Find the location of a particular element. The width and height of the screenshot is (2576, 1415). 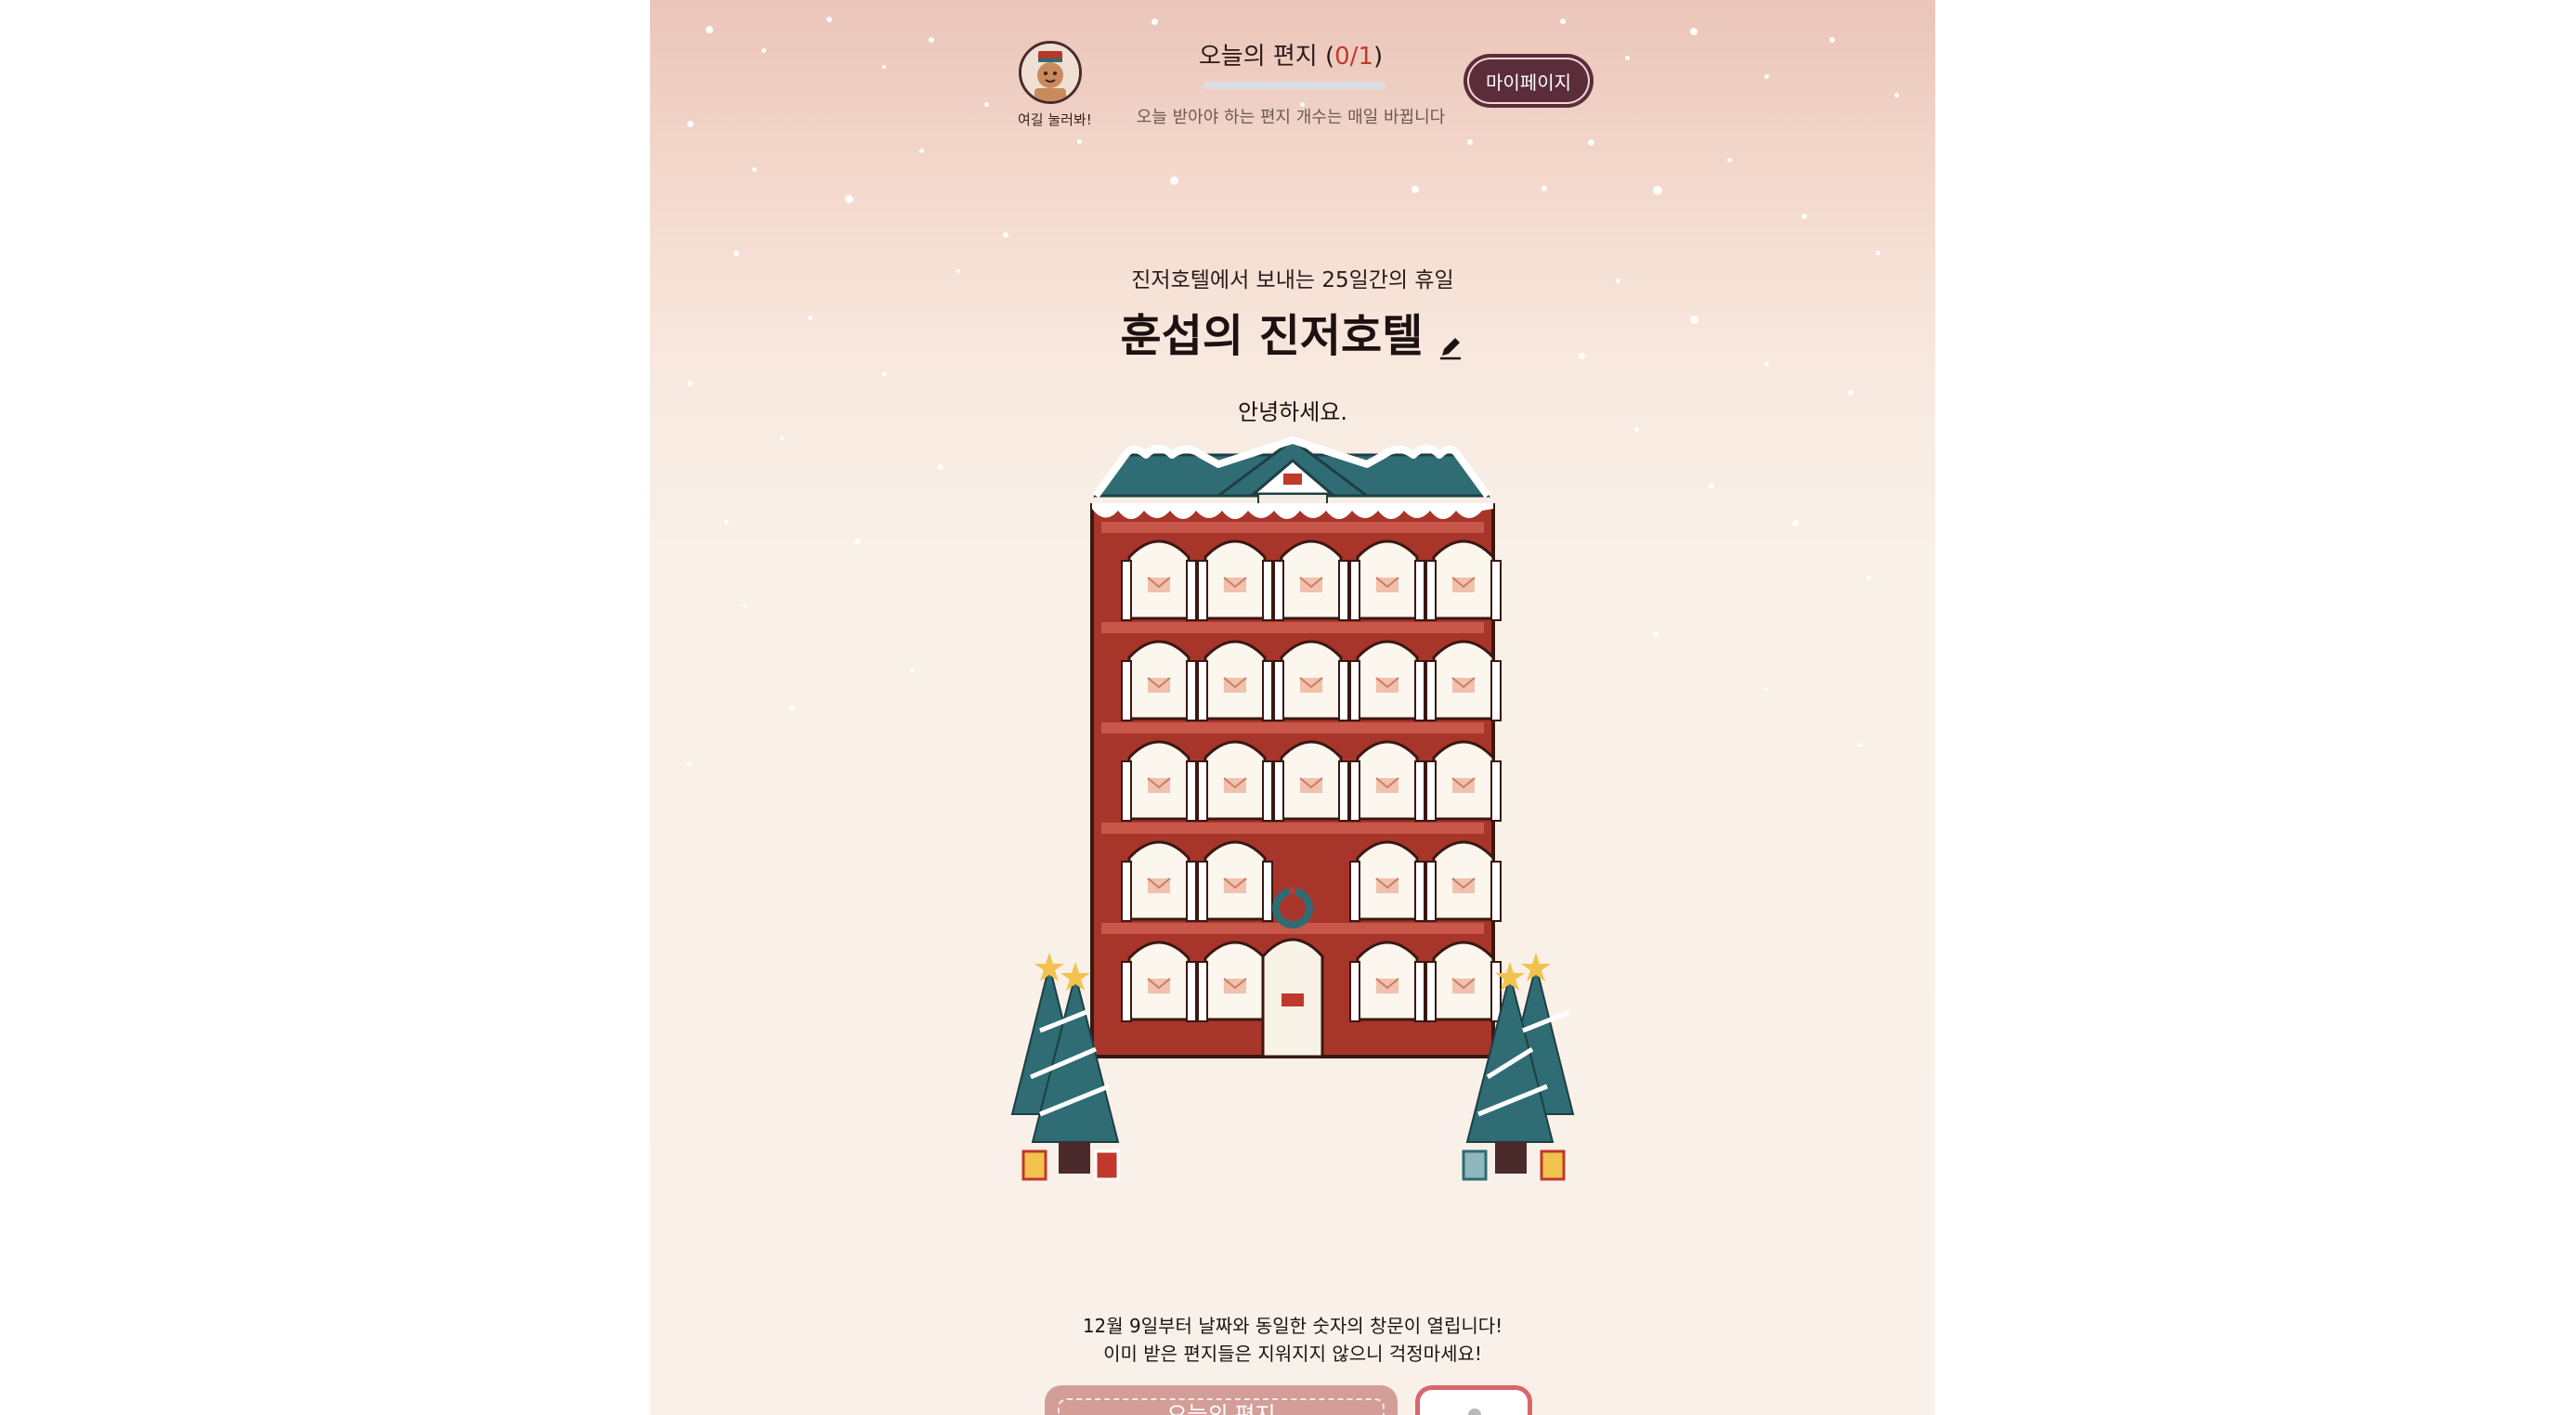

hotel-title: 훈섭의 진저호텔 is located at coordinates (1272, 336).